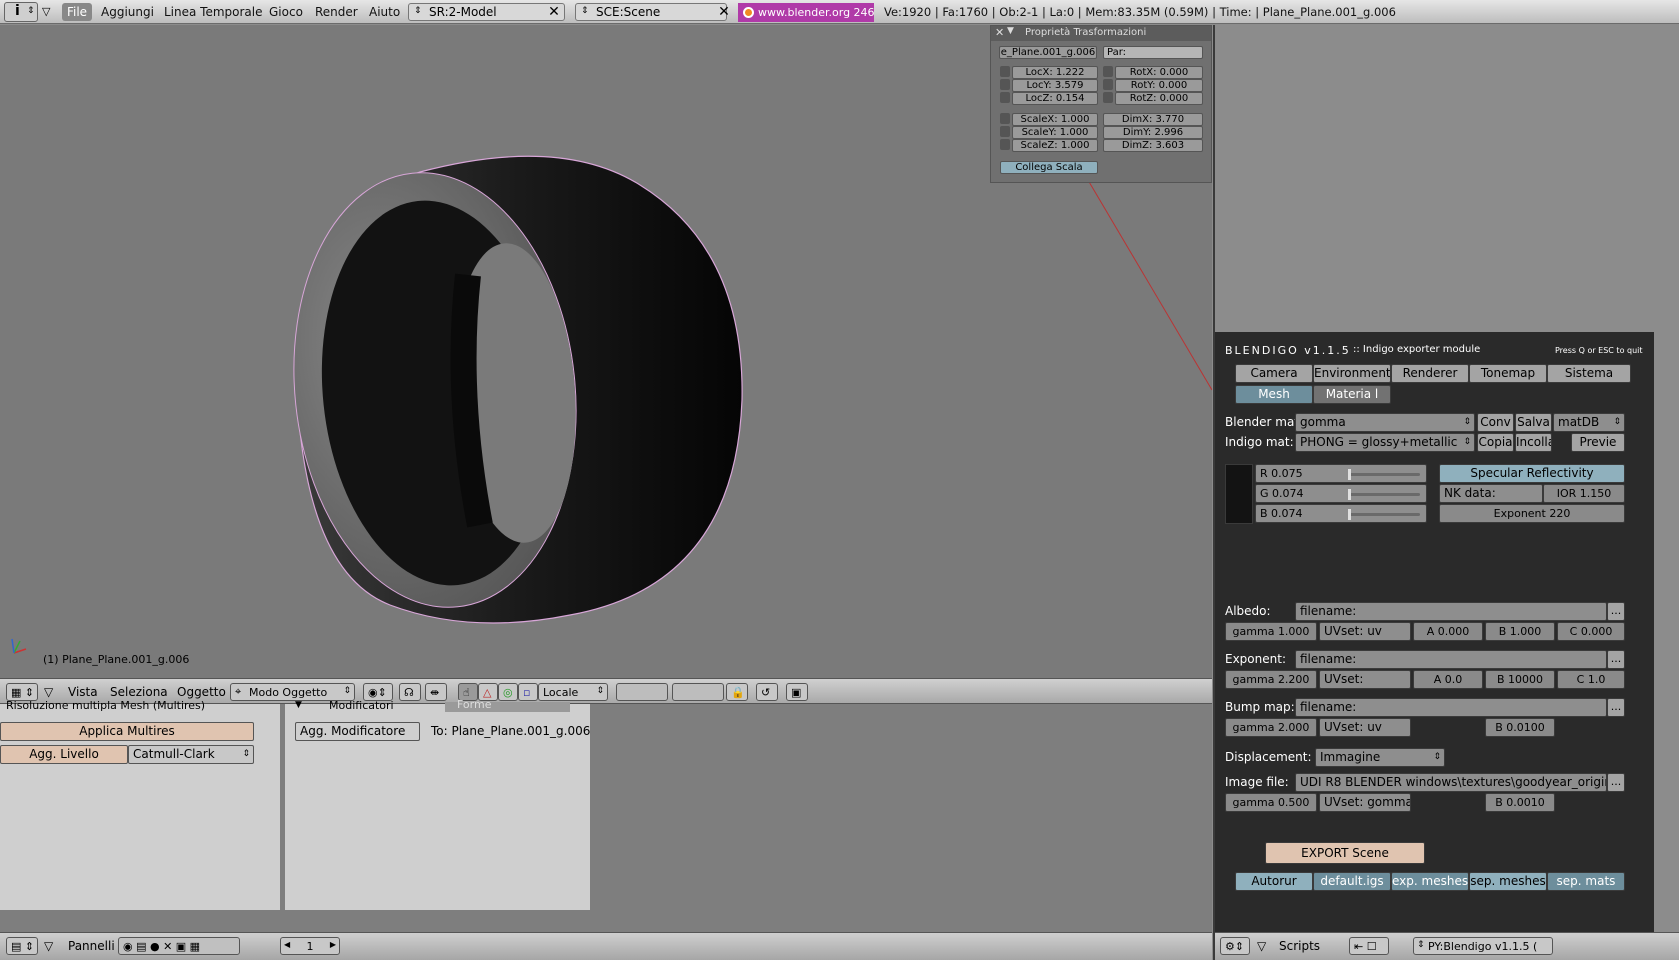  I want to click on screen-select: ⇕ SR:2-Model, so click(486, 12).